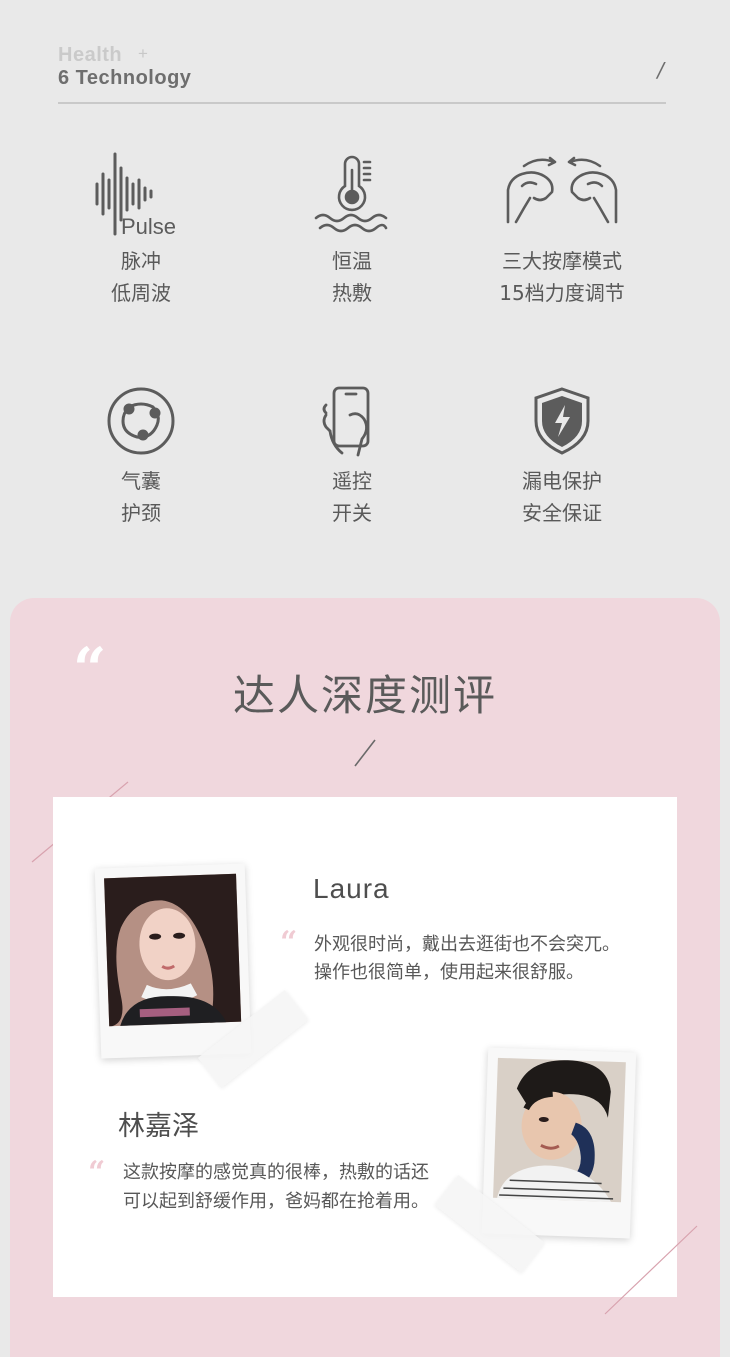 This screenshot has width=730, height=1357. What do you see at coordinates (158, 1126) in the screenshot?
I see `reviewer-name: 林嘉泽` at bounding box center [158, 1126].